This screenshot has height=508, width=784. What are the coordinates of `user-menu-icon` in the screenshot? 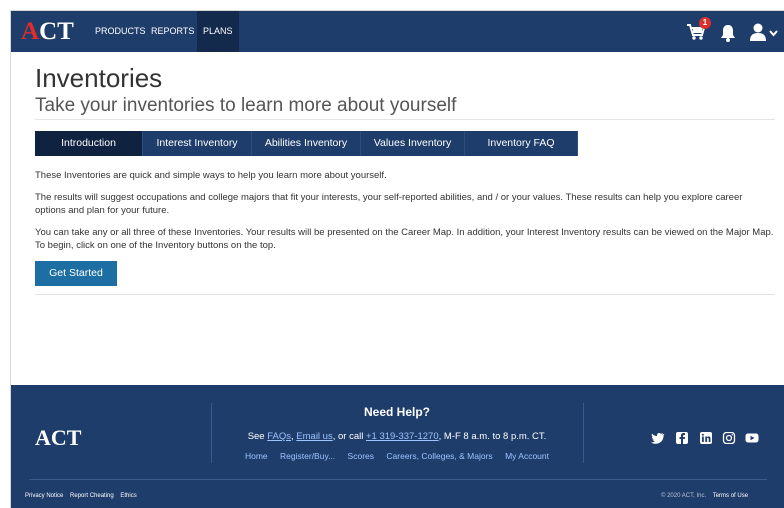 It's located at (764, 32).